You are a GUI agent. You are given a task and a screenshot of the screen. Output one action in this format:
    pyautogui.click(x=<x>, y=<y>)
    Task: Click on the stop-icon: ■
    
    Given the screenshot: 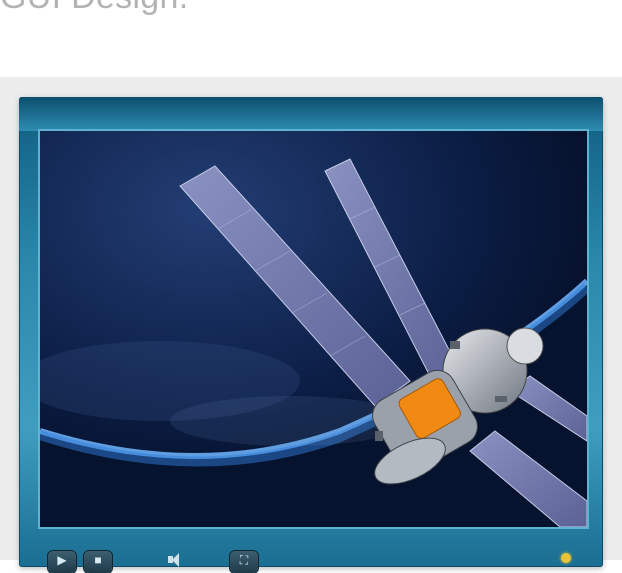 What is the action you would take?
    pyautogui.click(x=98, y=560)
    